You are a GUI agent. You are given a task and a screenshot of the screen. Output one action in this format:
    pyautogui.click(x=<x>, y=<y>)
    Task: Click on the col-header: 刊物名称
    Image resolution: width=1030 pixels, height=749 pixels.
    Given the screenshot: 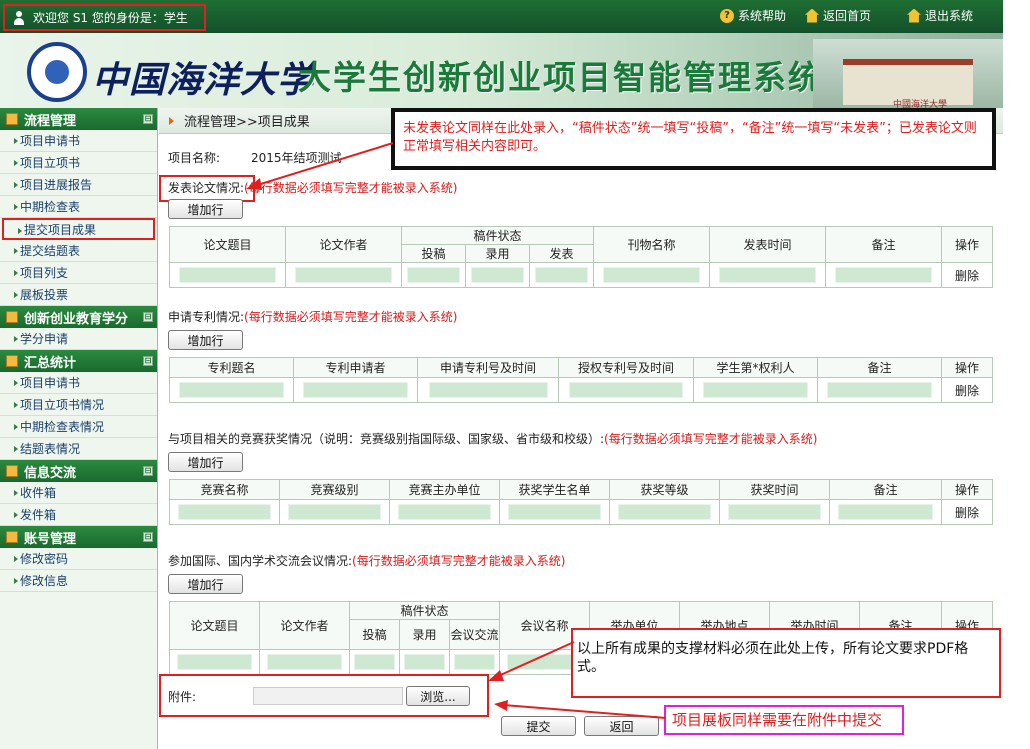 What is the action you would take?
    pyautogui.click(x=652, y=244)
    